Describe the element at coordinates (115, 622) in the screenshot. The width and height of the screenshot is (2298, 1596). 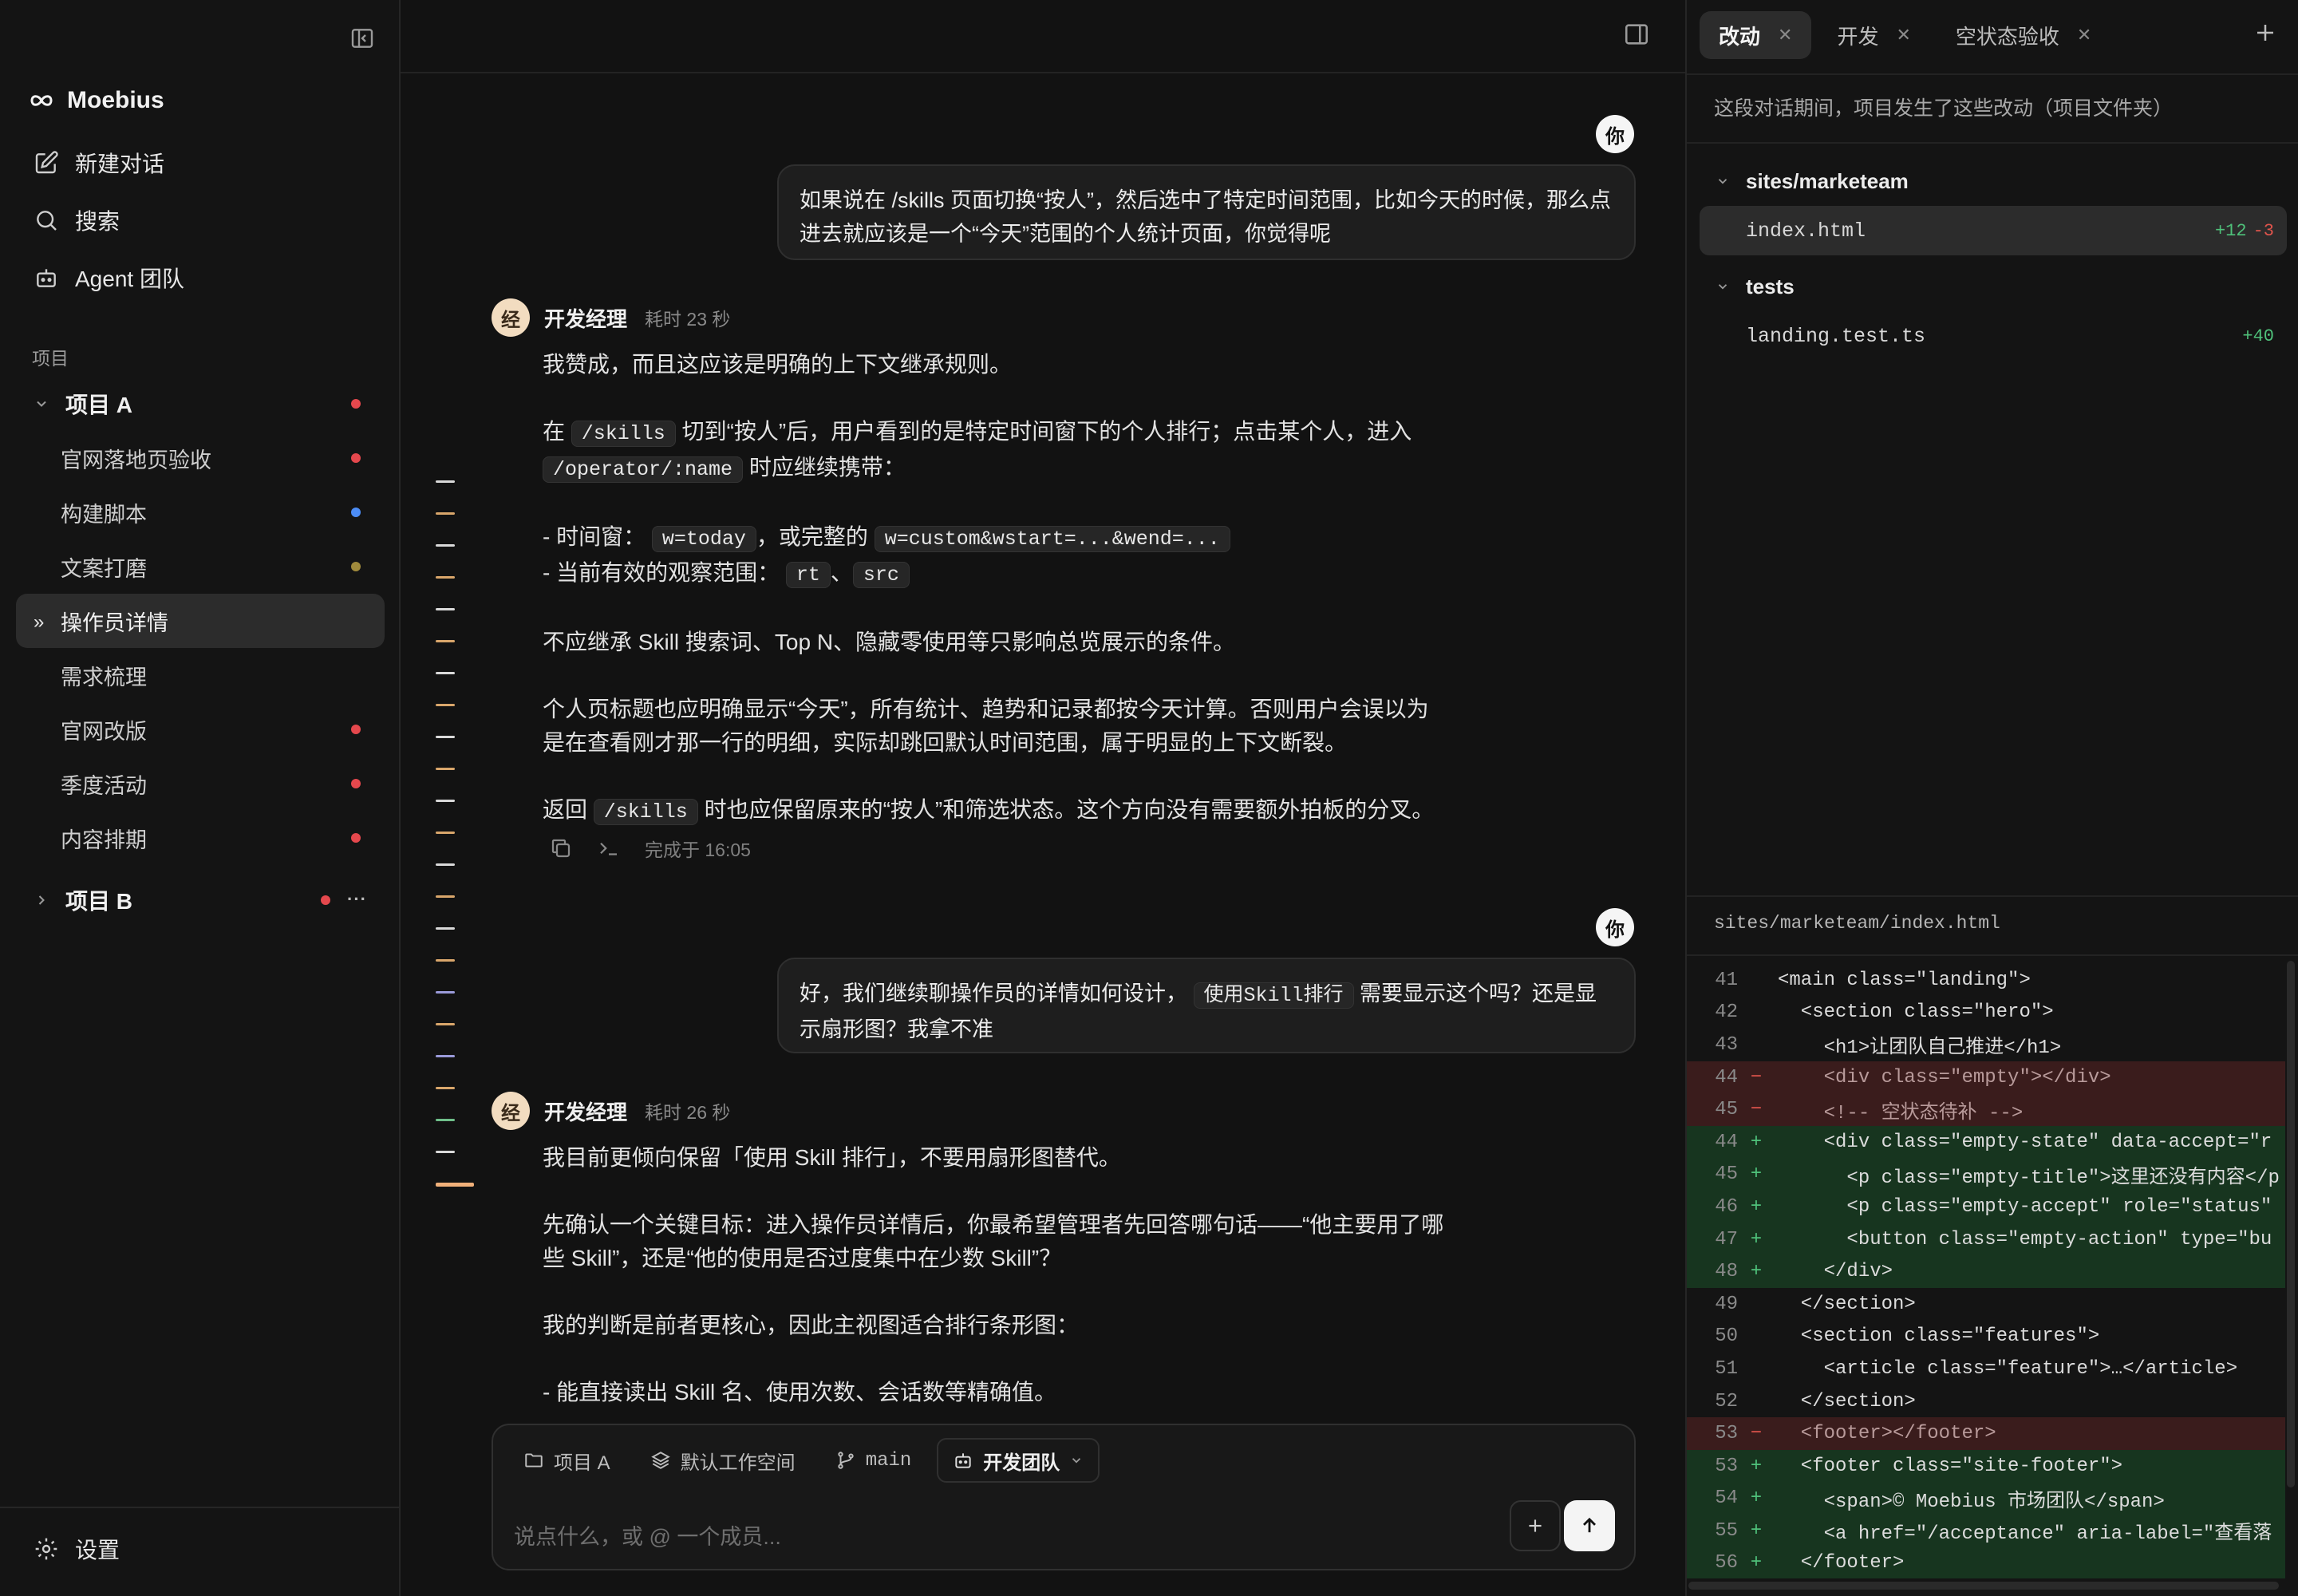
I see `sidebar-item-label: 操作员详情` at that location.